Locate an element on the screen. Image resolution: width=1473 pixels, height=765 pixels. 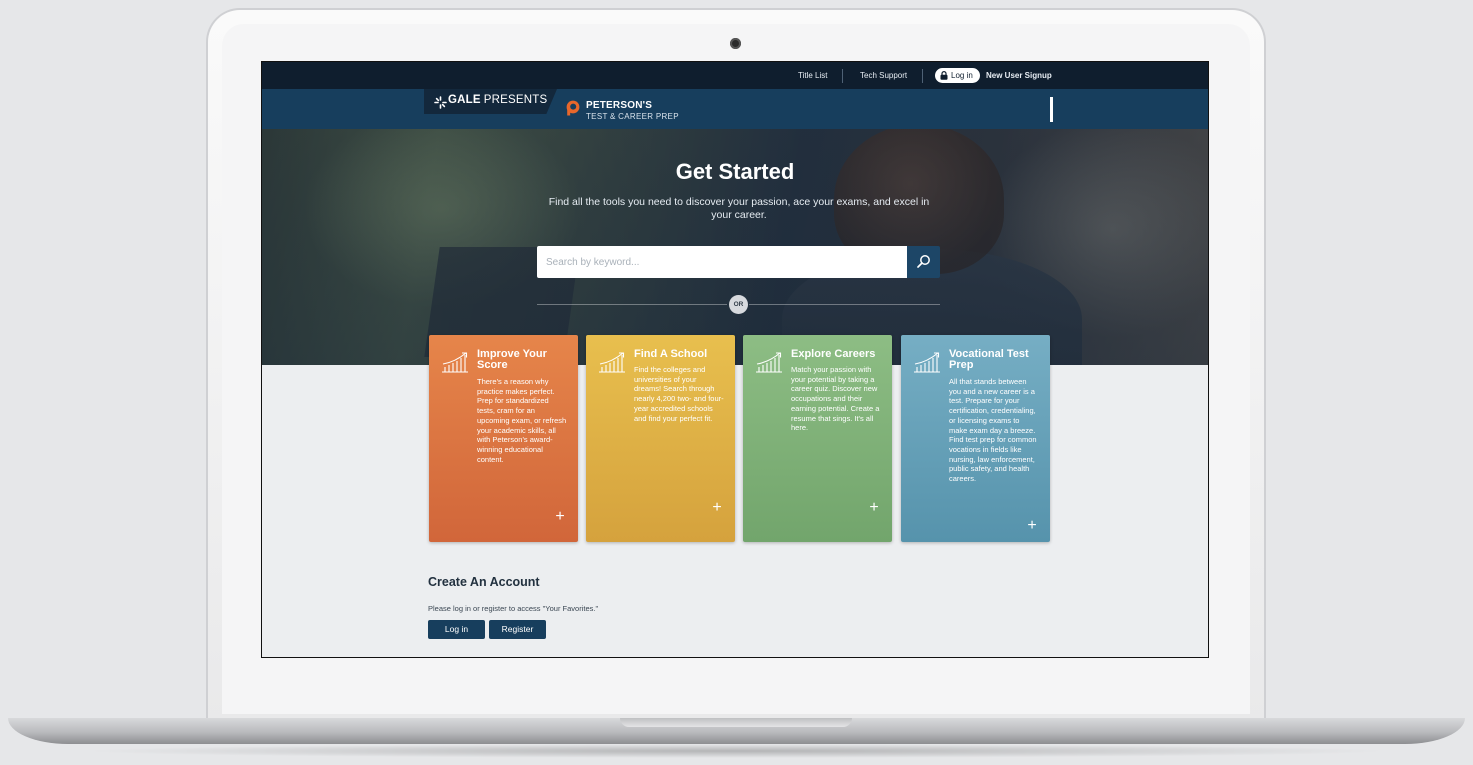
login-label: Log in is located at coordinates (962, 75).